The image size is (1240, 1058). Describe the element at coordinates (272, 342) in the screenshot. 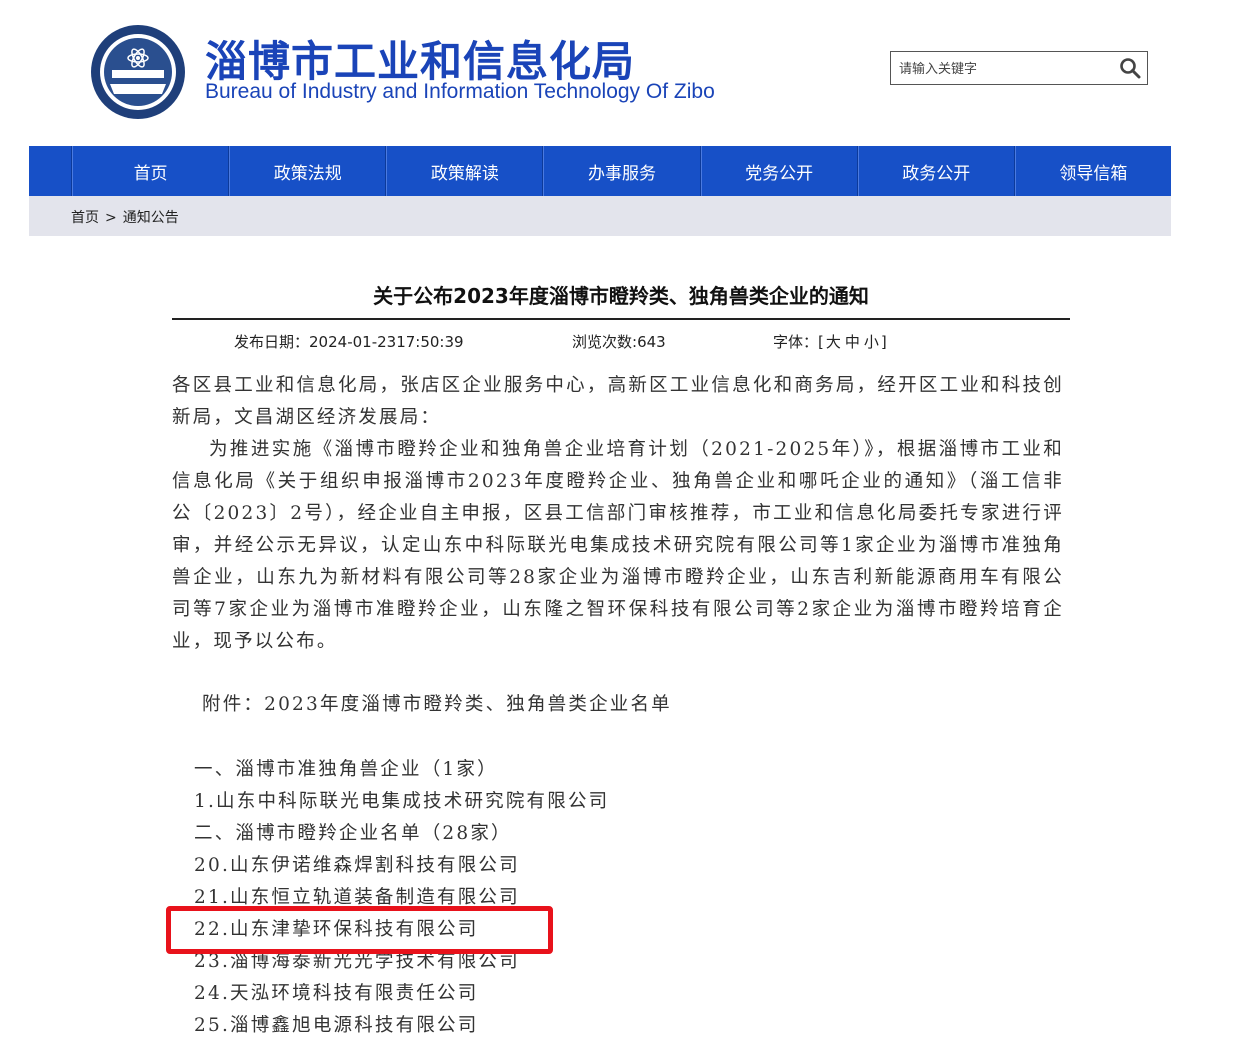

I see `publish-date-label: 发布日期：` at that location.